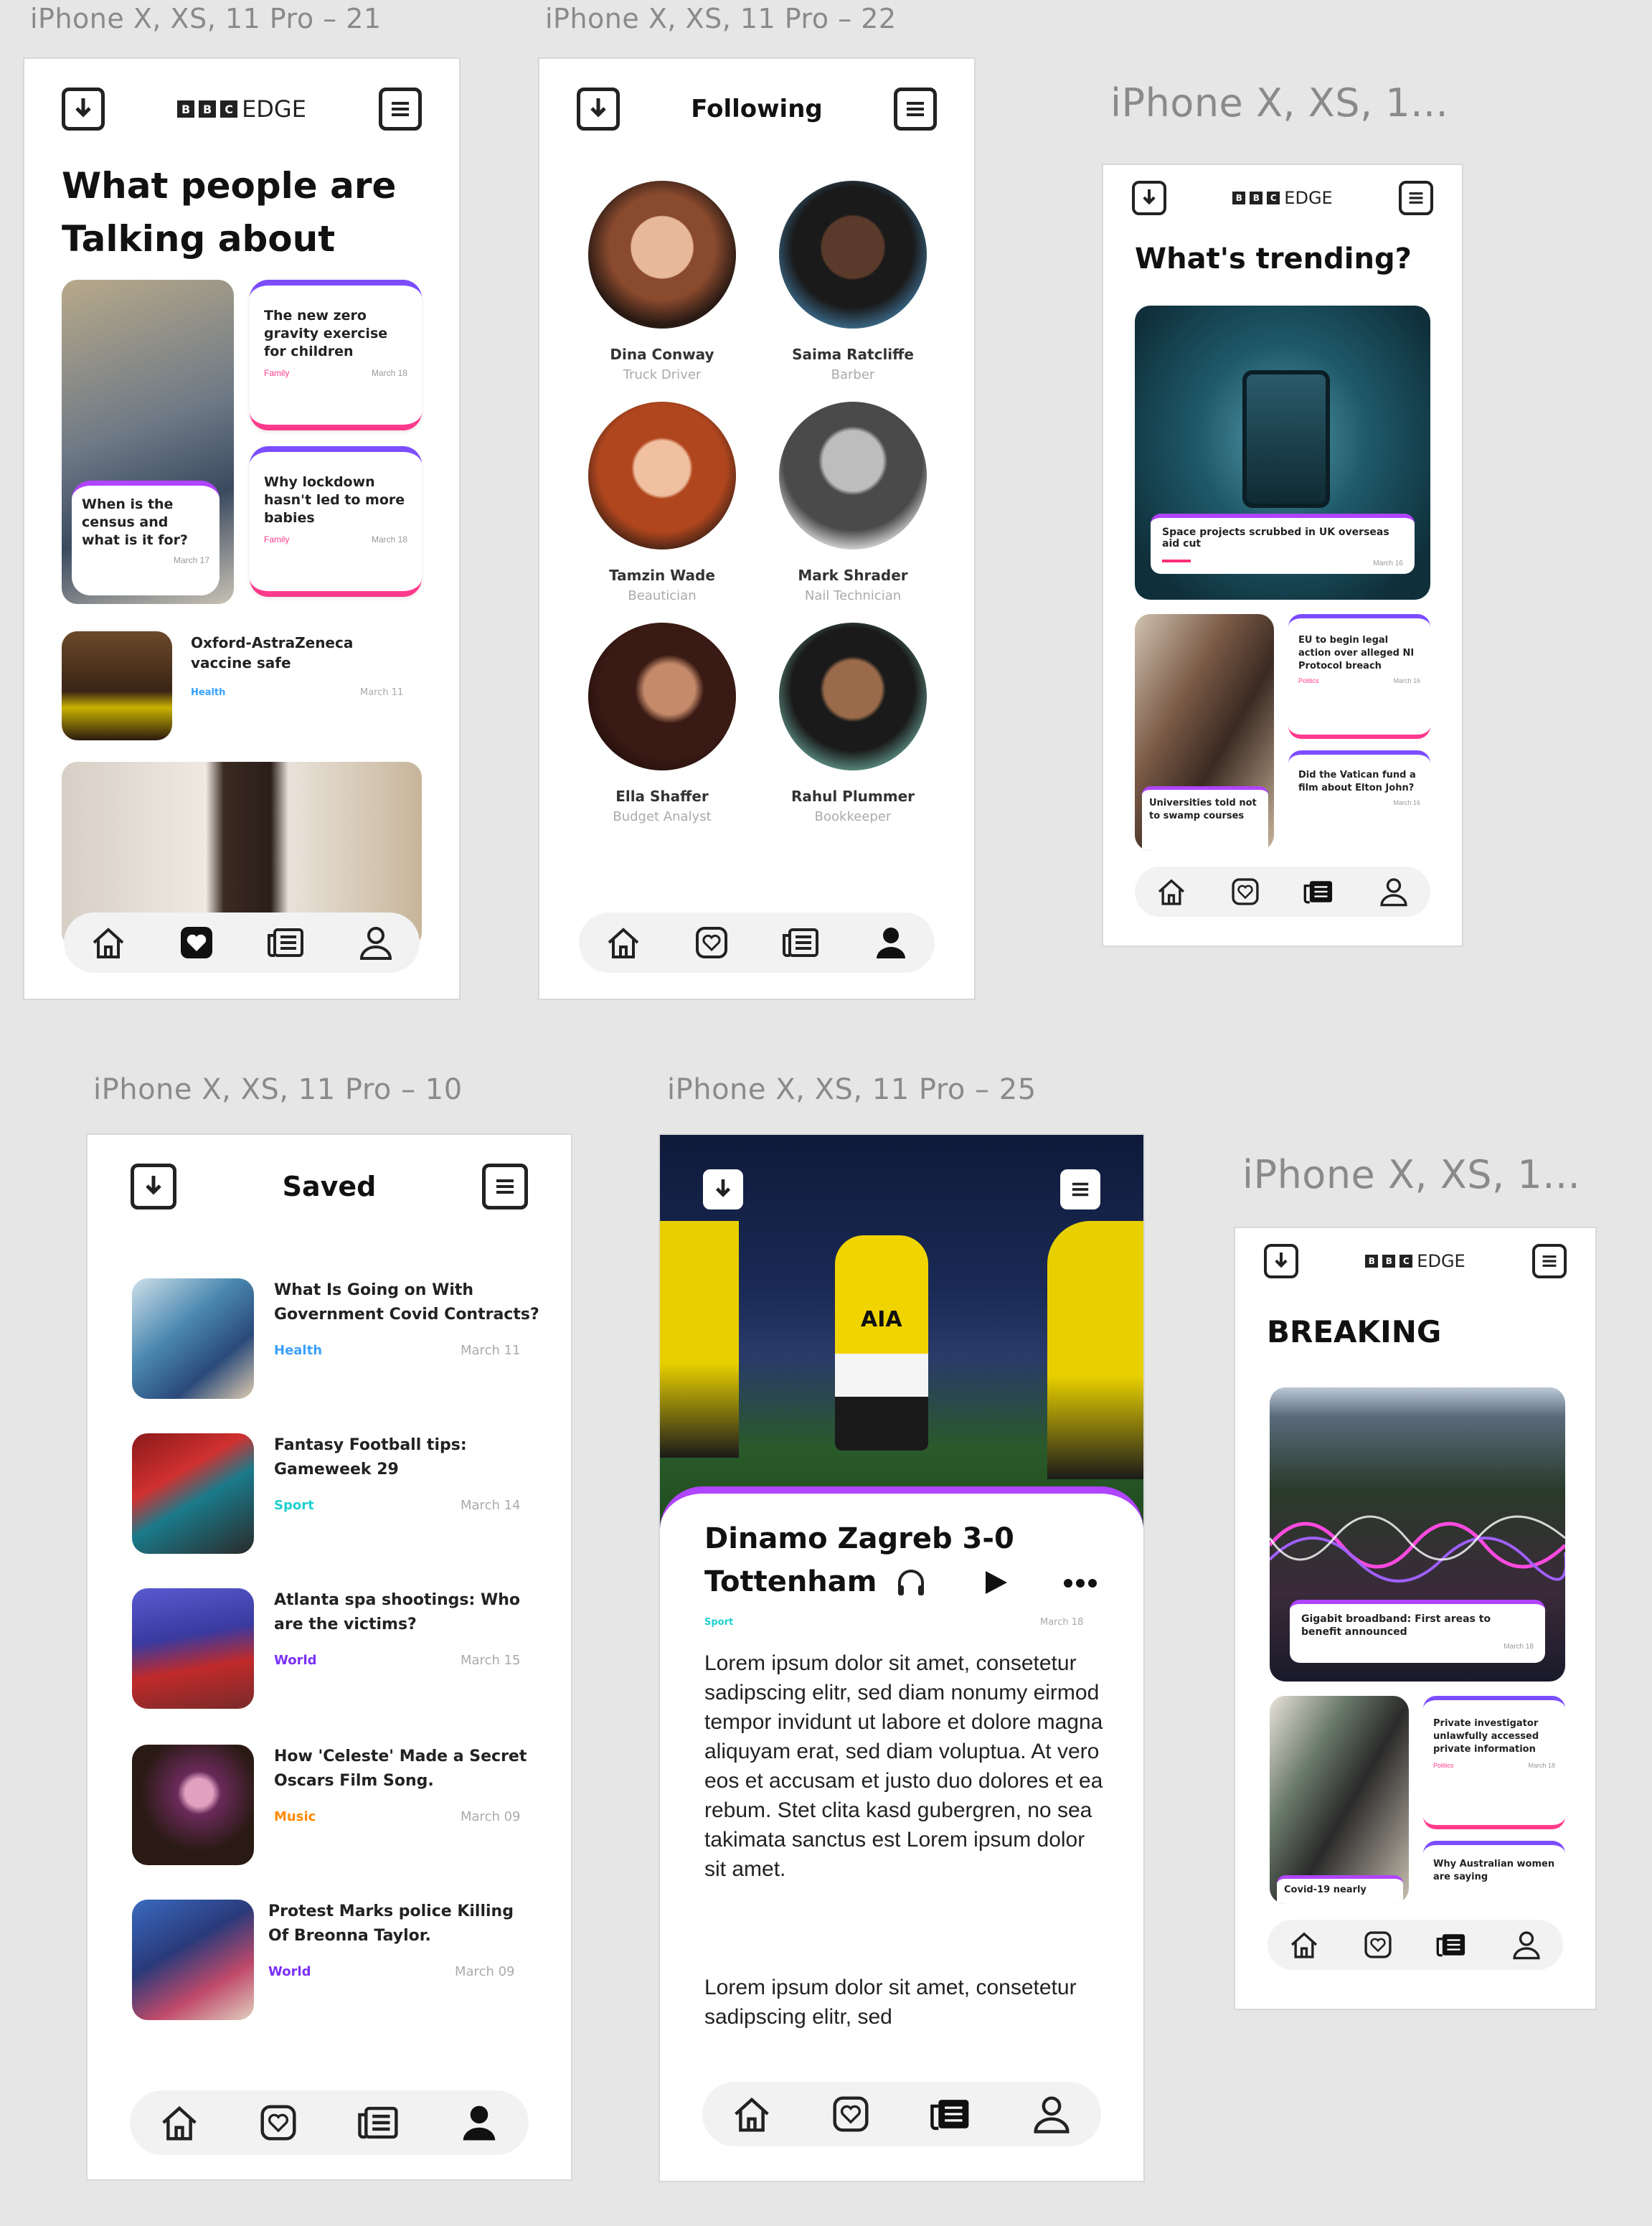 This screenshot has height=2226, width=1652. What do you see at coordinates (853, 575) in the screenshot?
I see `person-name: Mark Shrader` at bounding box center [853, 575].